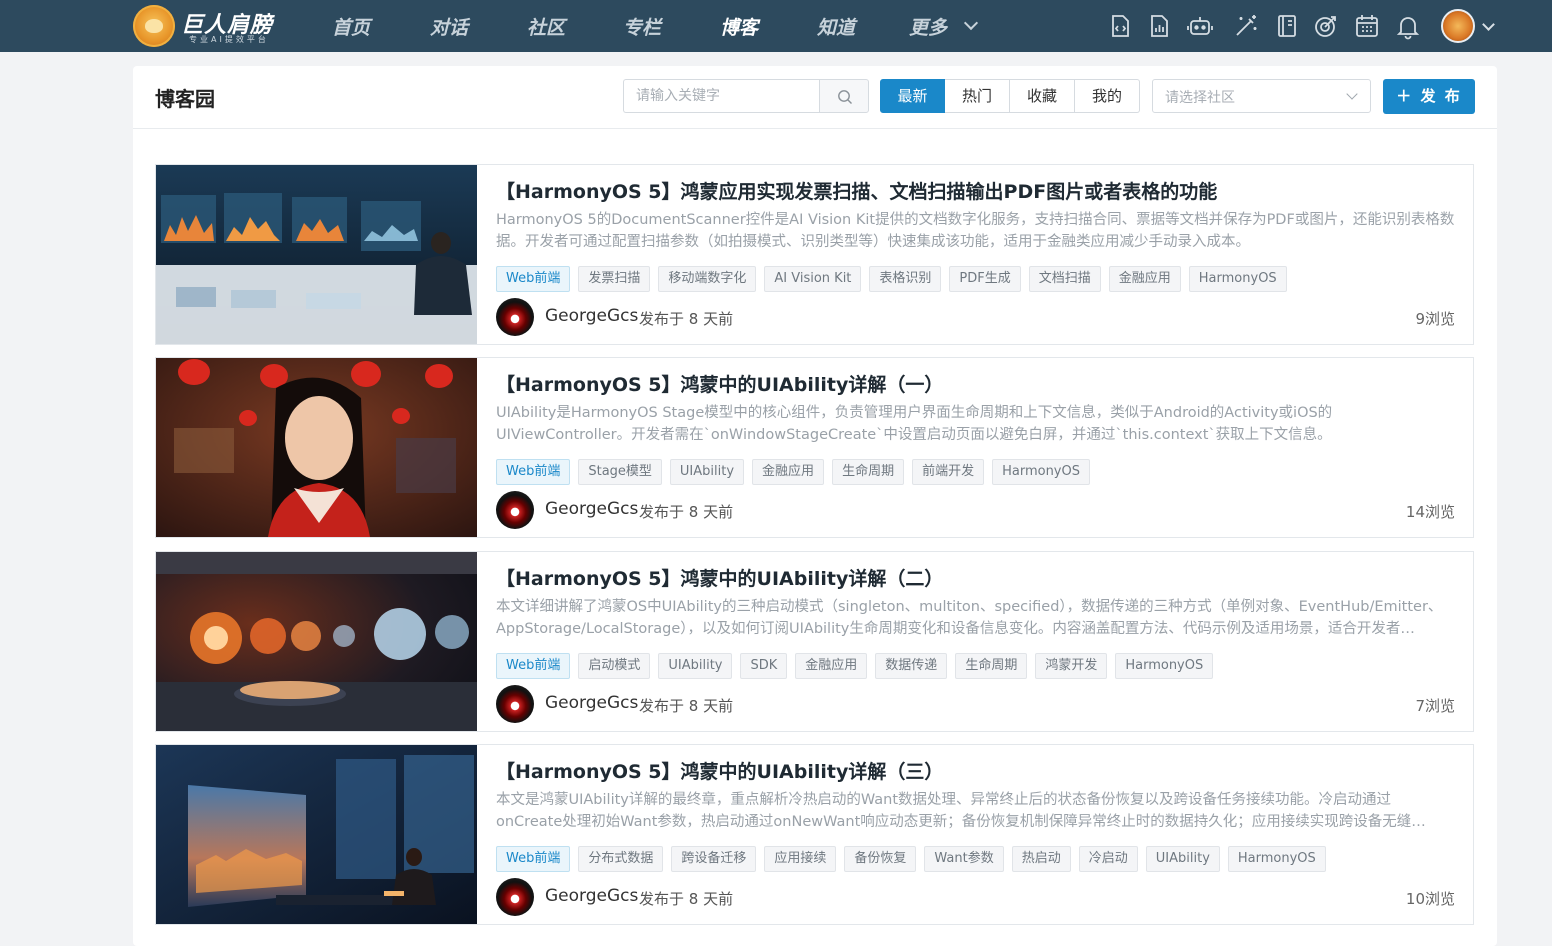 This screenshot has height=946, width=1552. What do you see at coordinates (721, 96) in the screenshot?
I see `search-input` at bounding box center [721, 96].